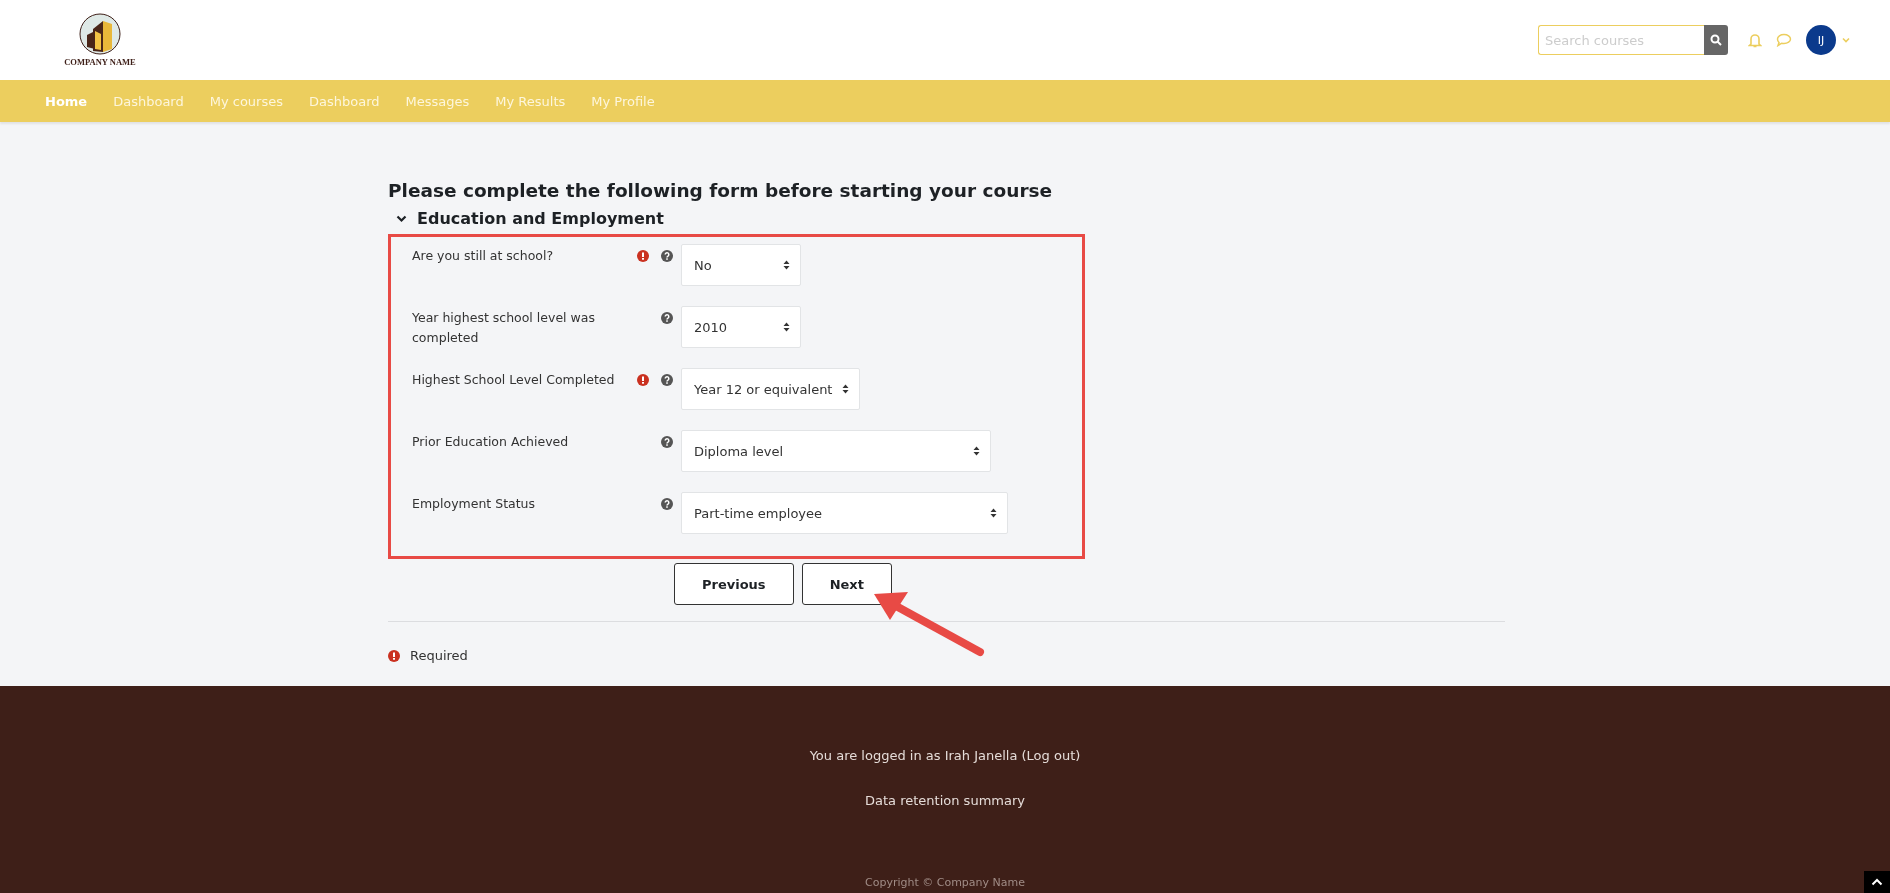 The height and width of the screenshot is (893, 1890). I want to click on search-icon, so click(1716, 40).